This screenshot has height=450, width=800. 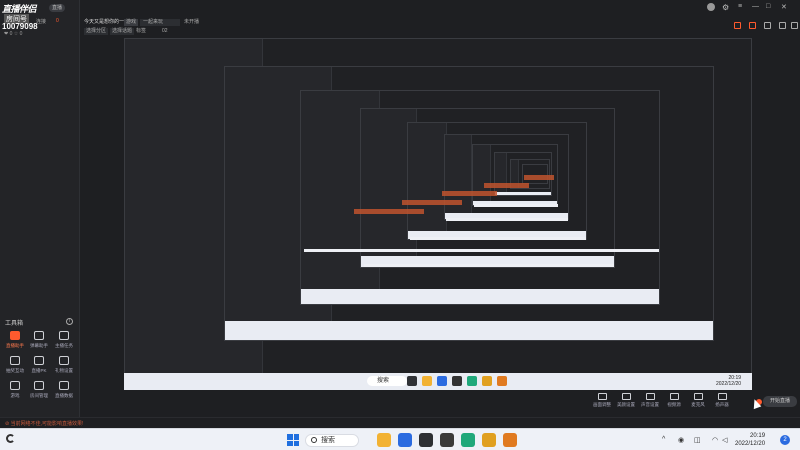 I want to click on wifi-icon: ◠, so click(x=715, y=440).